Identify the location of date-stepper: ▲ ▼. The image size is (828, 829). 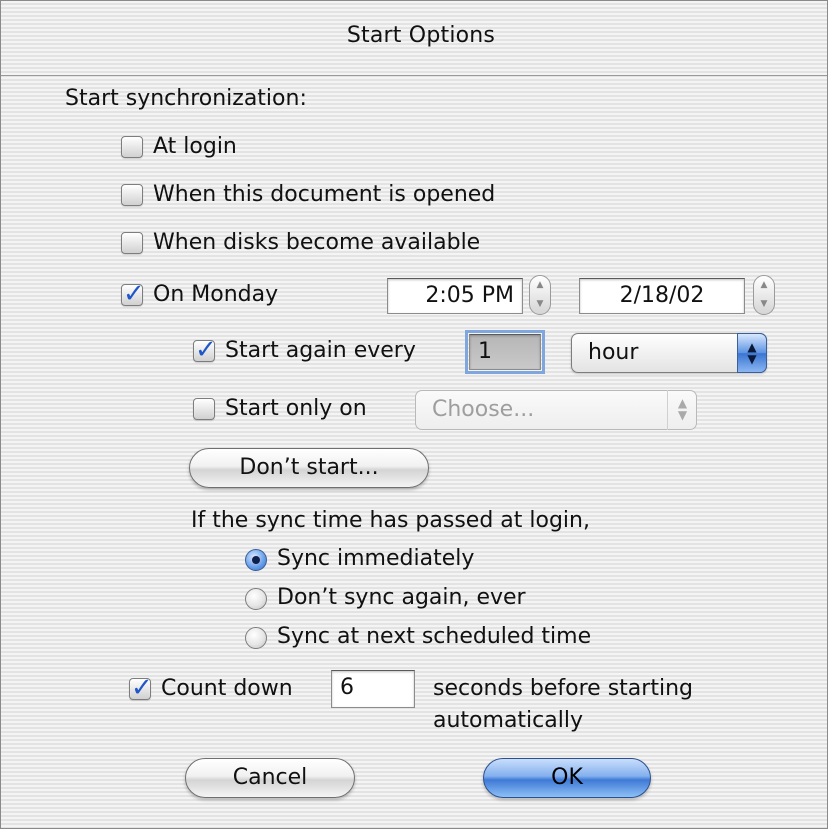
(764, 295).